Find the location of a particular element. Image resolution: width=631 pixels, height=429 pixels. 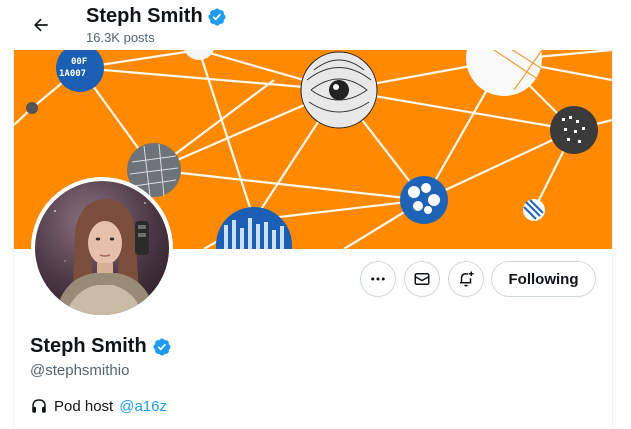

message-button is located at coordinates (422, 279).